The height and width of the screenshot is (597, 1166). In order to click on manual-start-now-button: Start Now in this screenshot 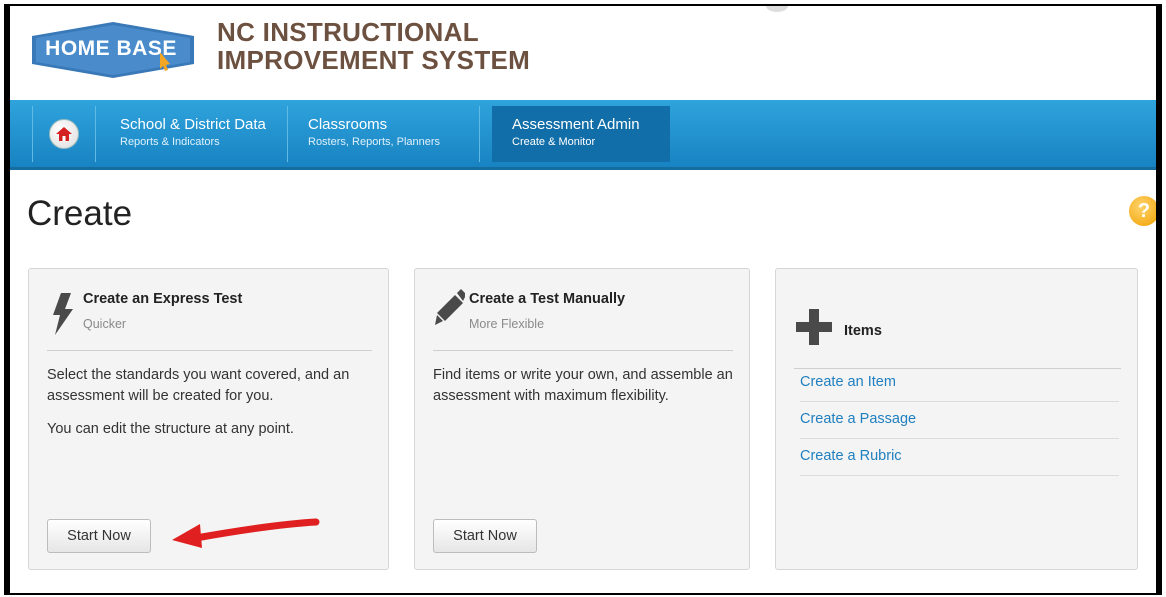, I will do `click(485, 536)`.